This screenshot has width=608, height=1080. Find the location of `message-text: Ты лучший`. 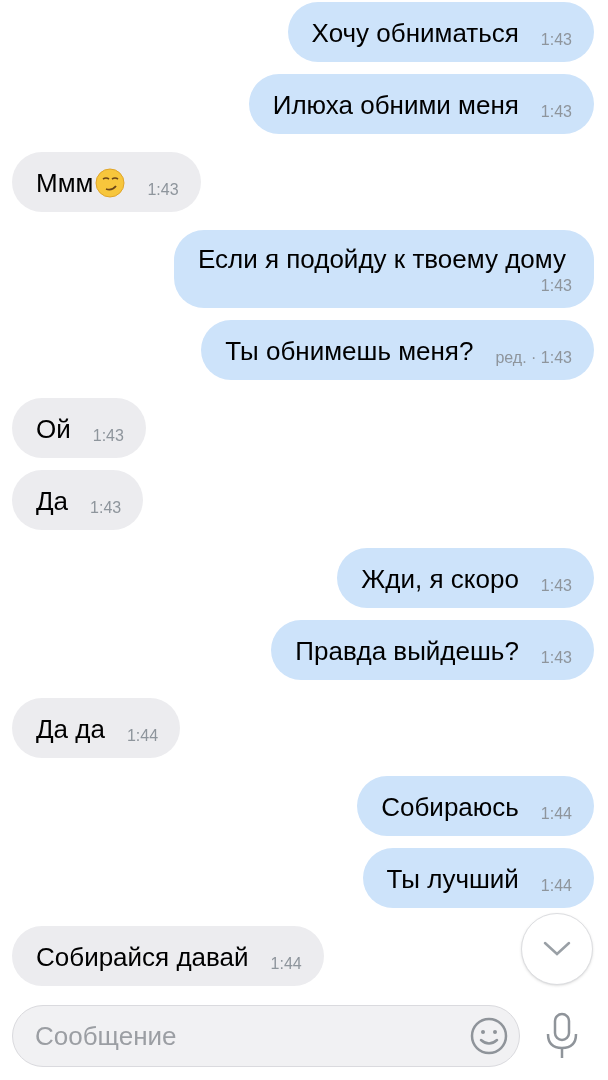

message-text: Ты лучший is located at coordinates (452, 879).